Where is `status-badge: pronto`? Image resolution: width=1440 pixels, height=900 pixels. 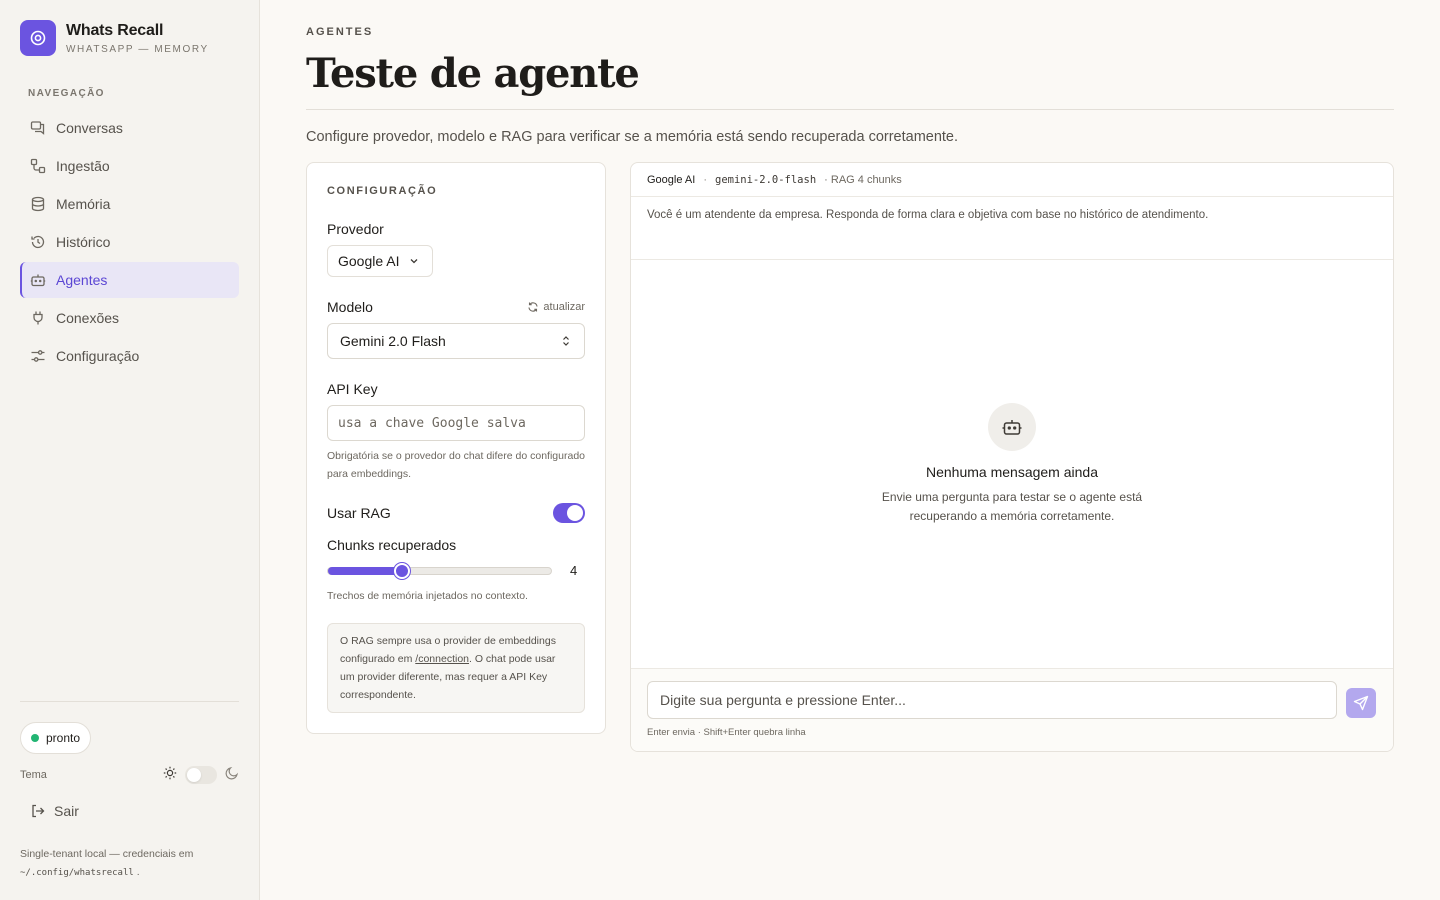 status-badge: pronto is located at coordinates (56, 738).